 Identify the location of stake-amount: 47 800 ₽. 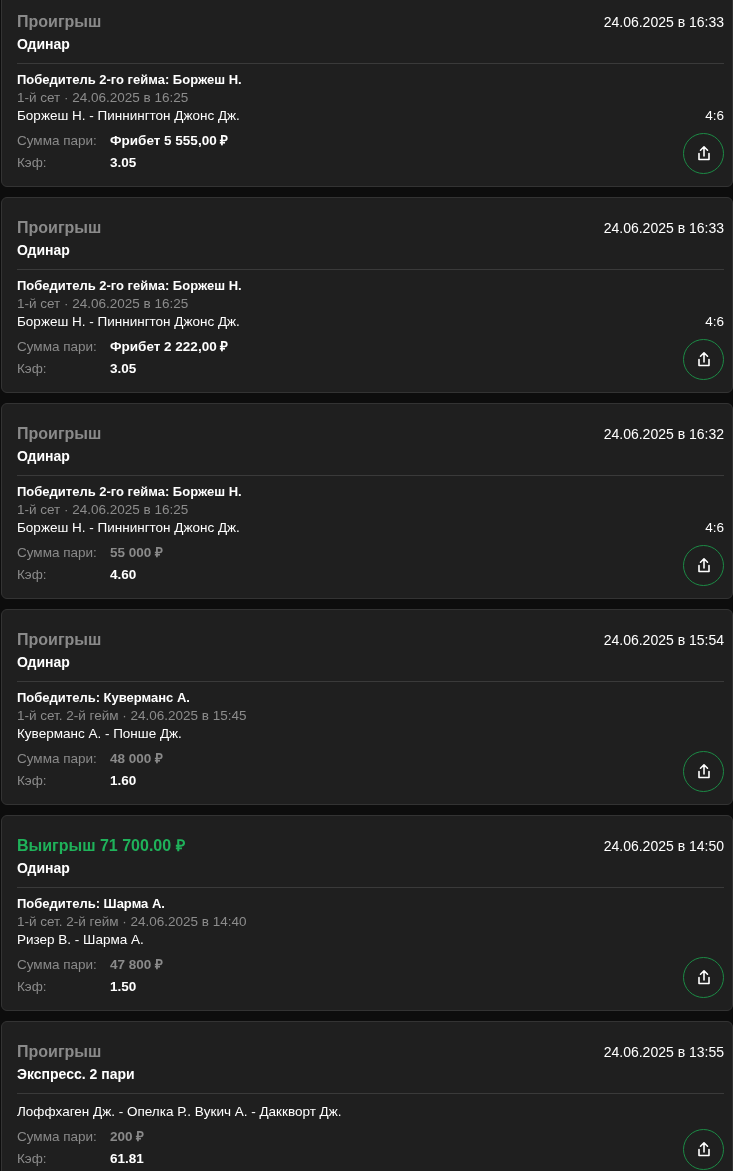
(137, 965).